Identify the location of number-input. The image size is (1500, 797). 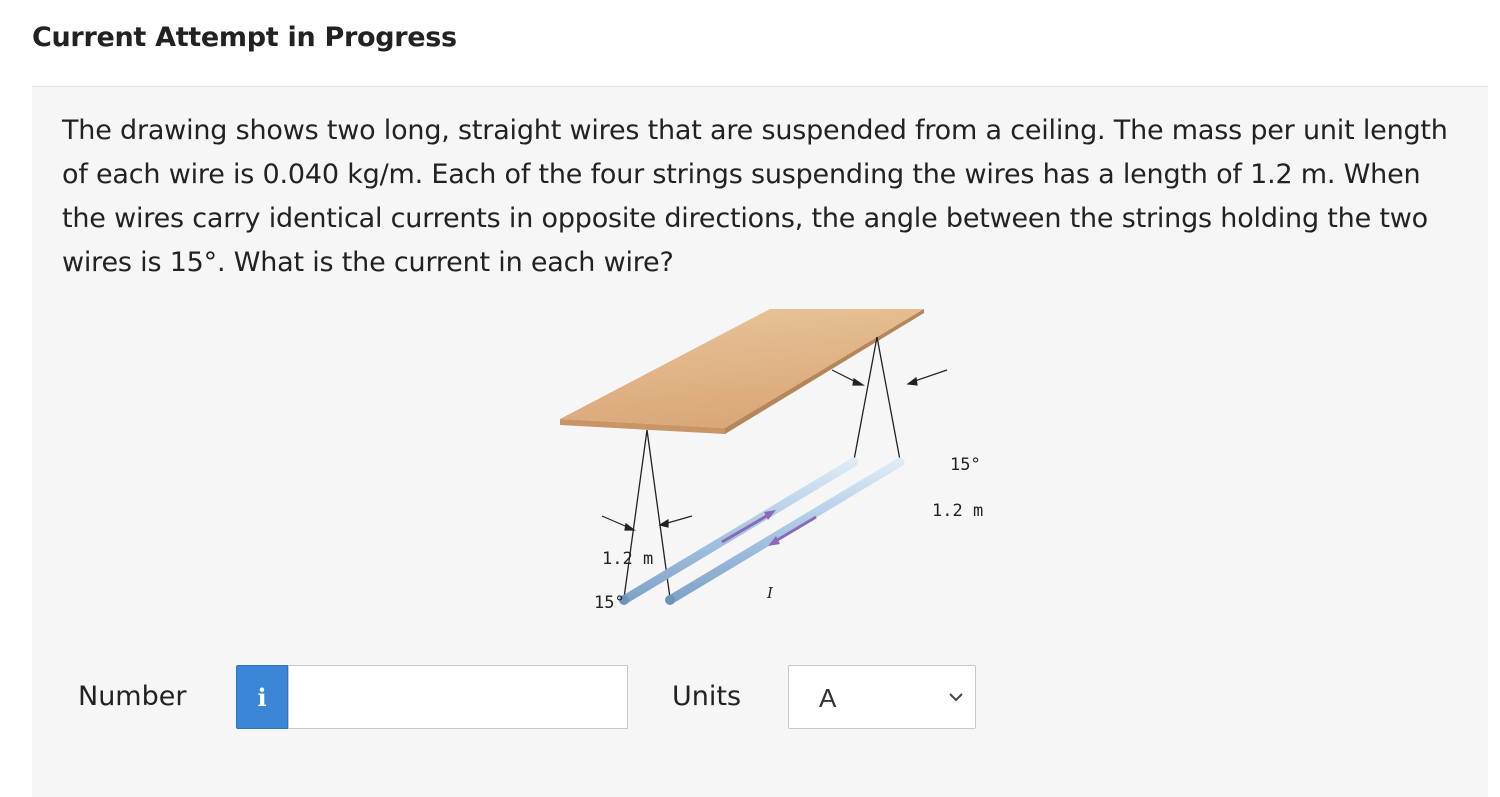
(458, 697).